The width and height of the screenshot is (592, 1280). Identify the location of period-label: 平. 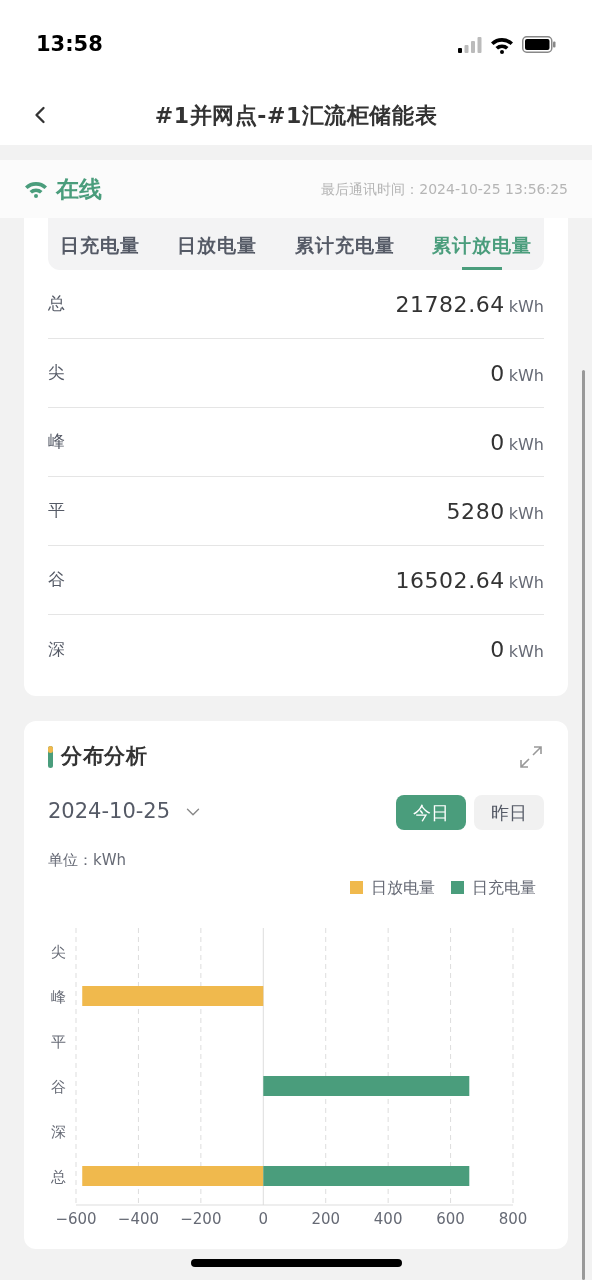
(56, 511).